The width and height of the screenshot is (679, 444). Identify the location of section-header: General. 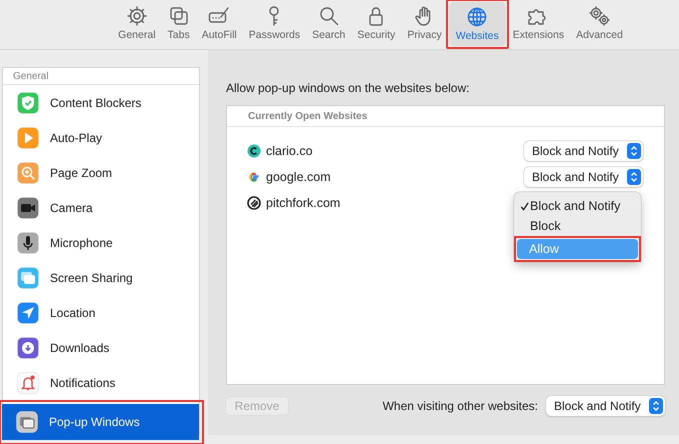
(101, 76).